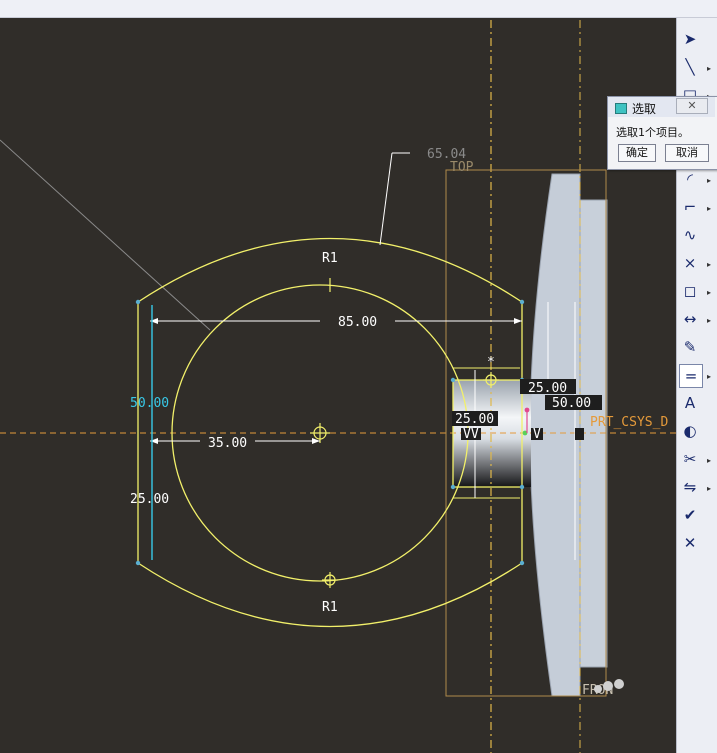 This screenshot has height=753, width=717. I want to click on sketch-outer-arc-top, so click(330, 270).